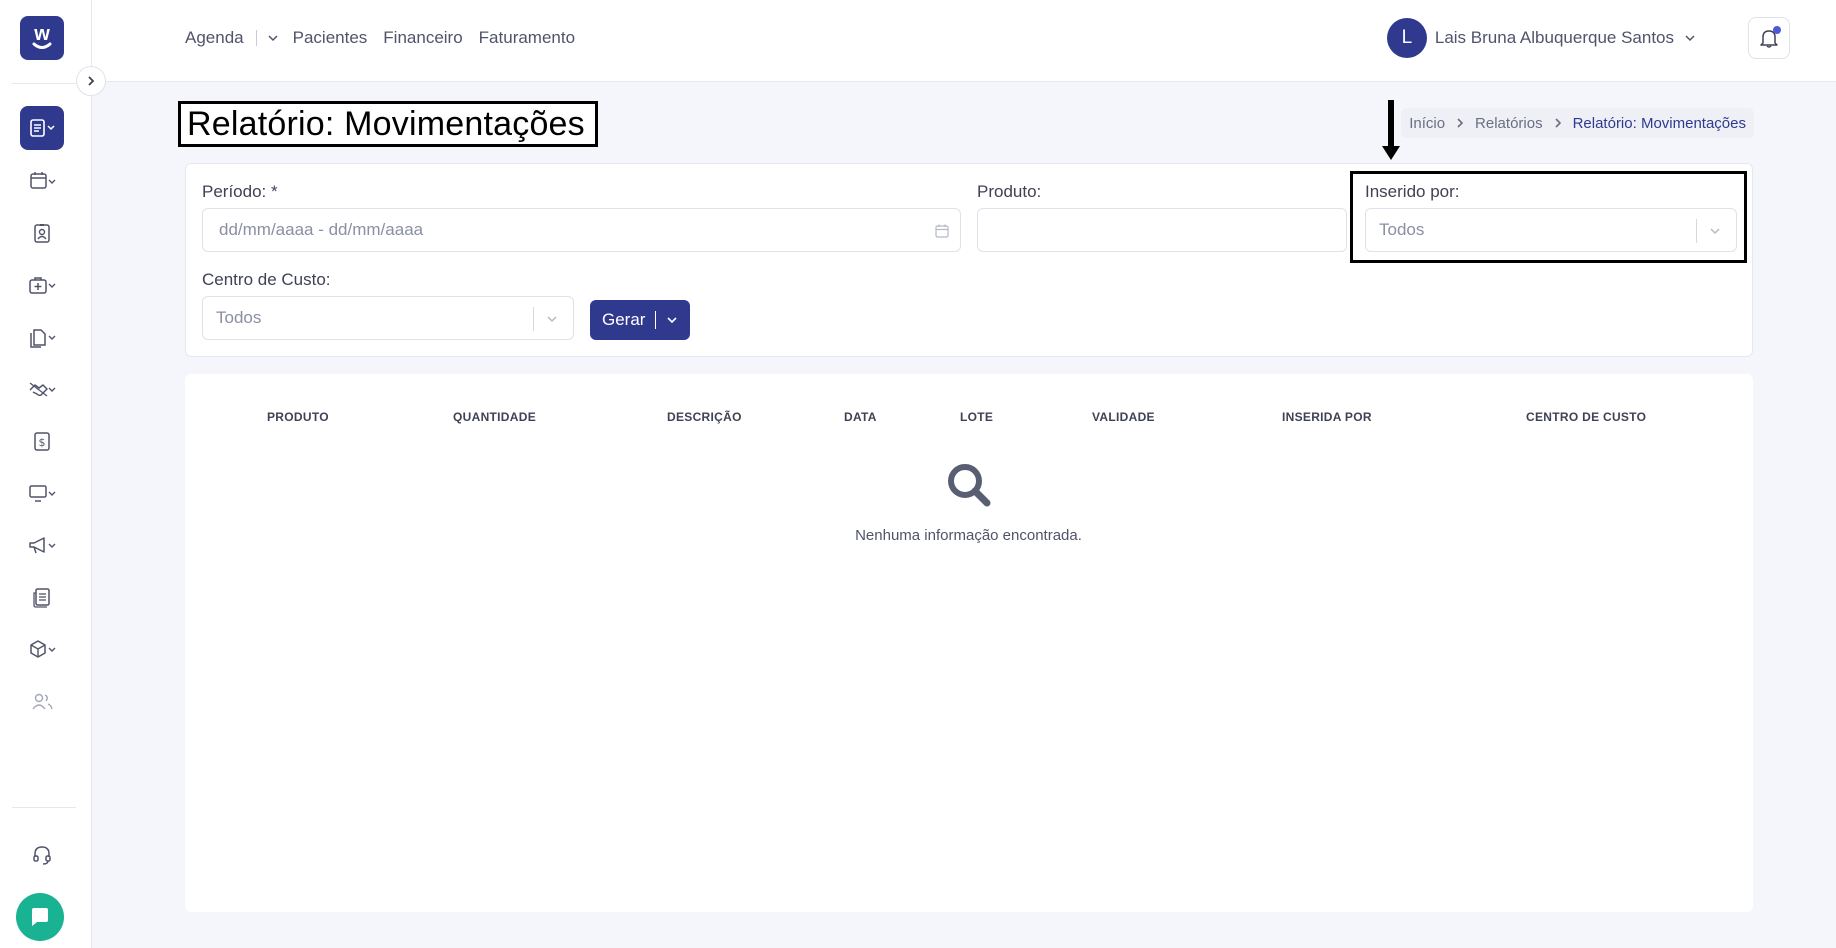  What do you see at coordinates (388, 318) in the screenshot?
I see `centro-select: Todos` at bounding box center [388, 318].